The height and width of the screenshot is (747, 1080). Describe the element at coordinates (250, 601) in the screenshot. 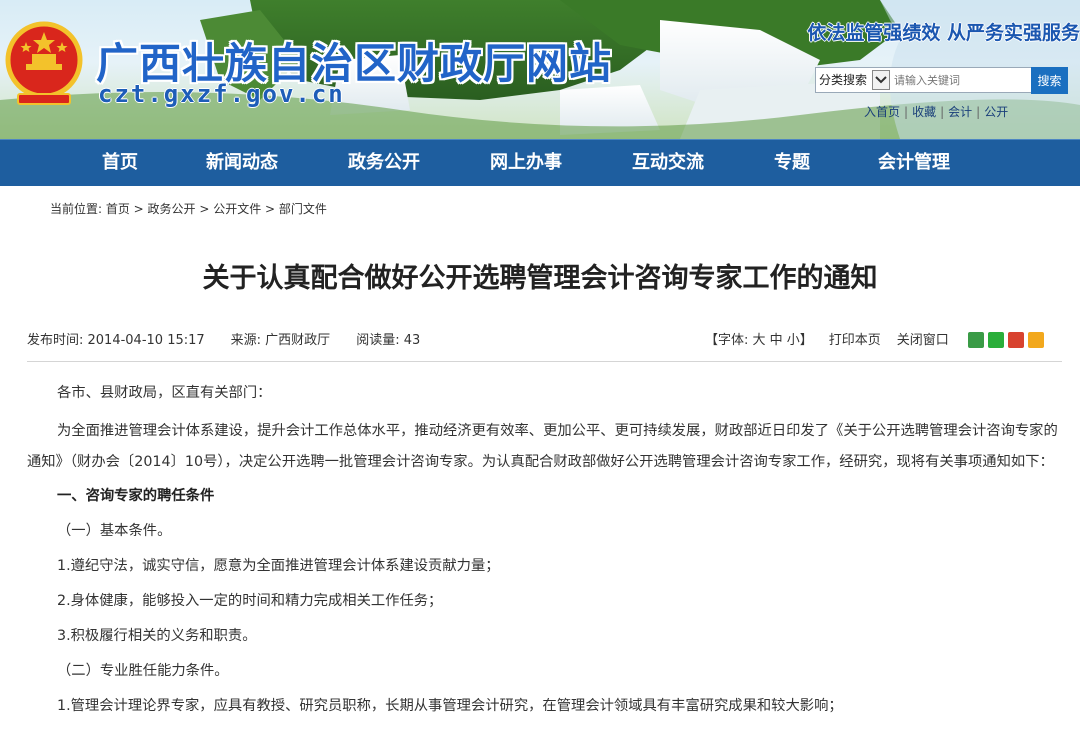

I see `paragraph: 2.身体健康，能够投入一定的时间和精力完成相关工作任务；` at that location.